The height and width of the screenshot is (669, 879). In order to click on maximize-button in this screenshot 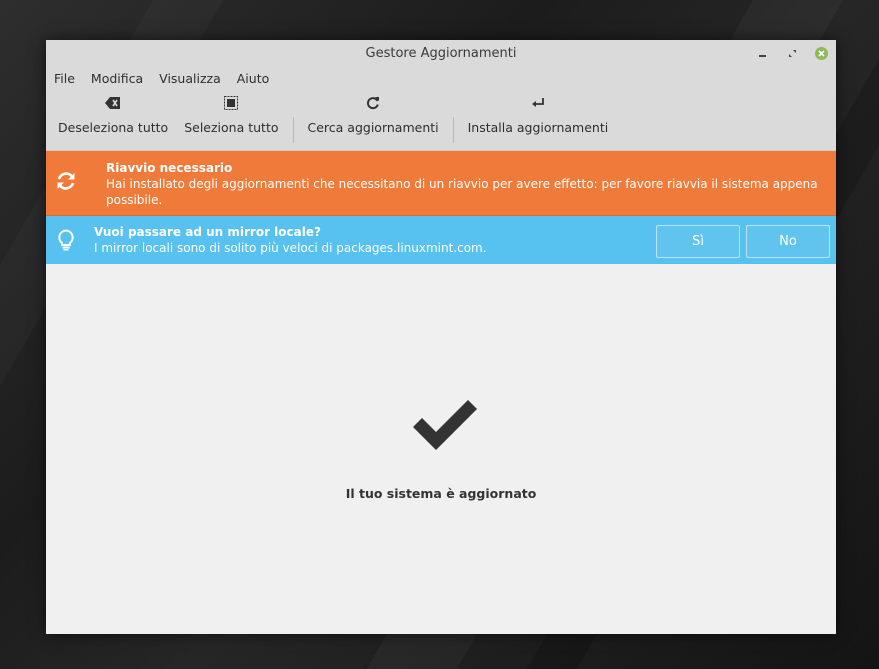, I will do `click(792, 53)`.